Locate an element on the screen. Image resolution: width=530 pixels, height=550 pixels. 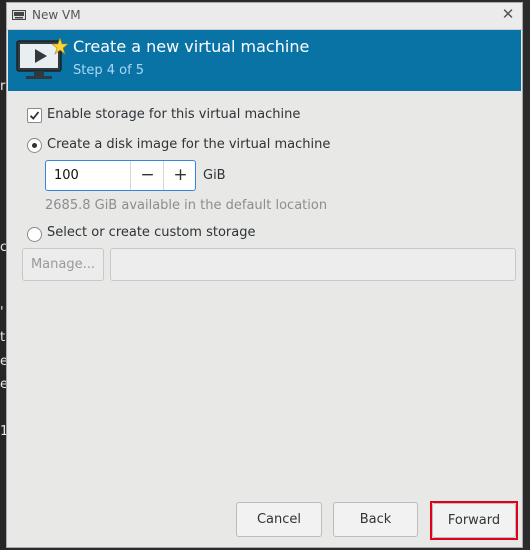
virt-manager-icon is located at coordinates (19, 15).